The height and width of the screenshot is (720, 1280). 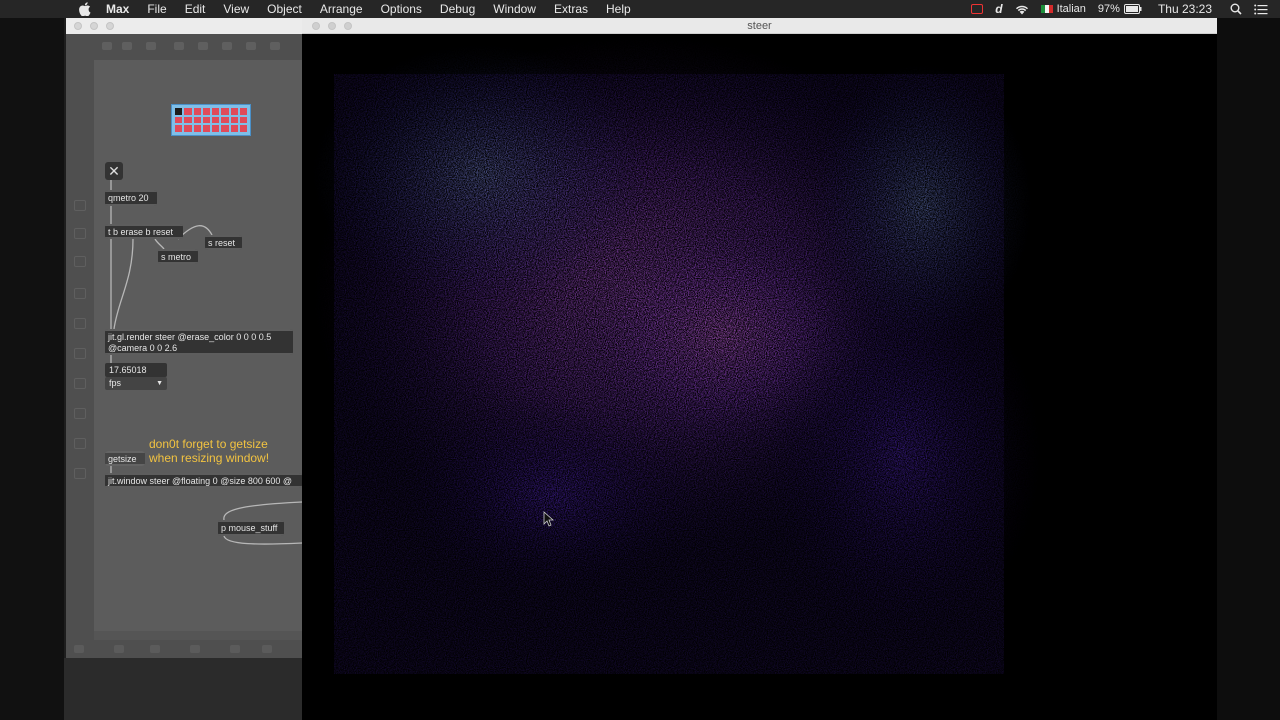 I want to click on render-titlebar: steer, so click(x=759, y=26).